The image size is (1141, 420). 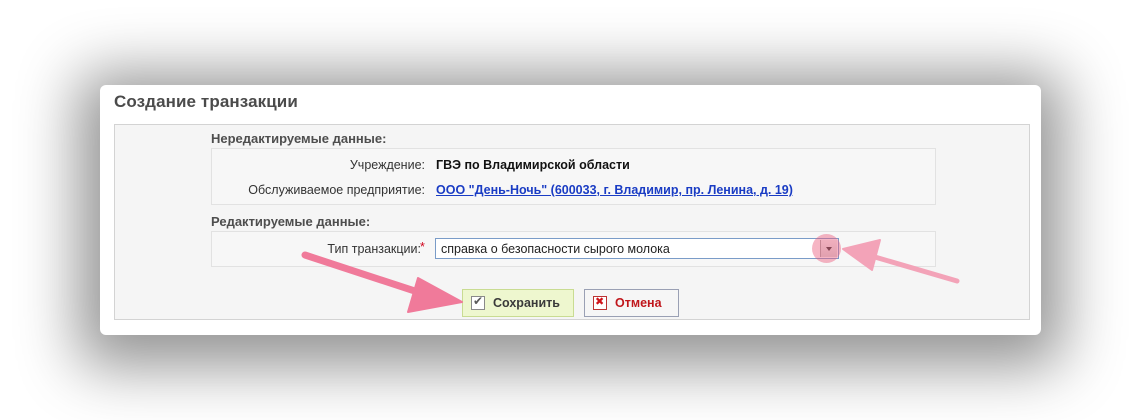 I want to click on transaction-type-label-text: Тип транзакции:, so click(x=374, y=249).